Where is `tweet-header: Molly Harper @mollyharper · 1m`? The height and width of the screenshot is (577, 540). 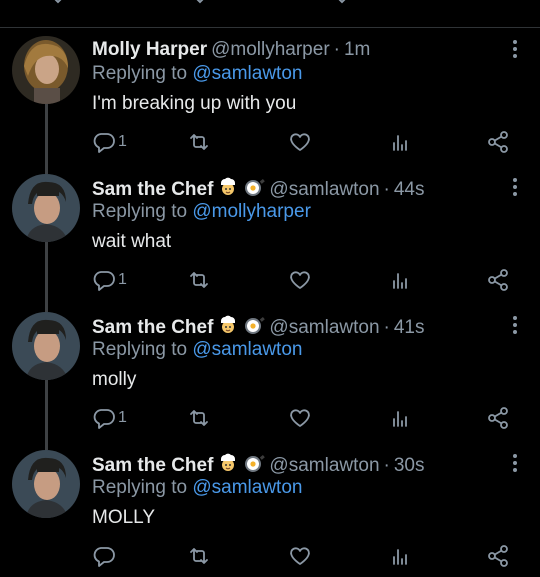 tweet-header: Molly Harper @mollyharper · 1m is located at coordinates (231, 50).